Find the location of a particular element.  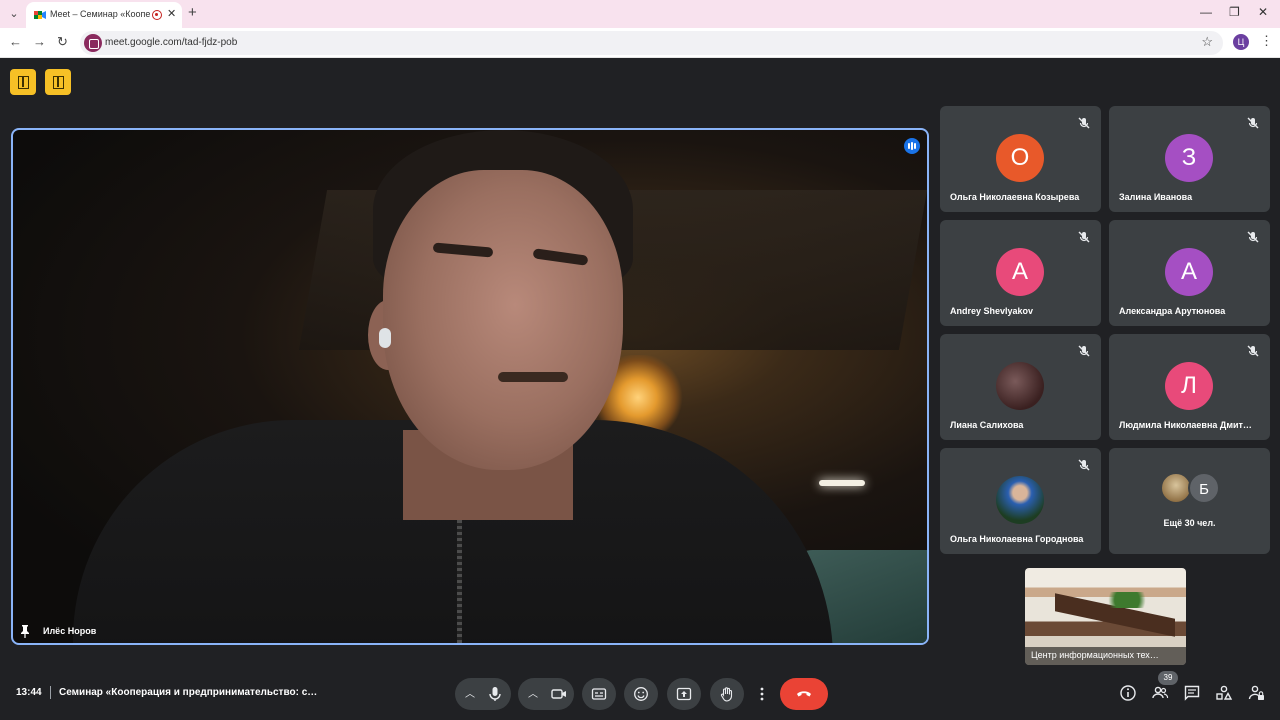

participant-tile: З Залина Иванова is located at coordinates (1189, 159).